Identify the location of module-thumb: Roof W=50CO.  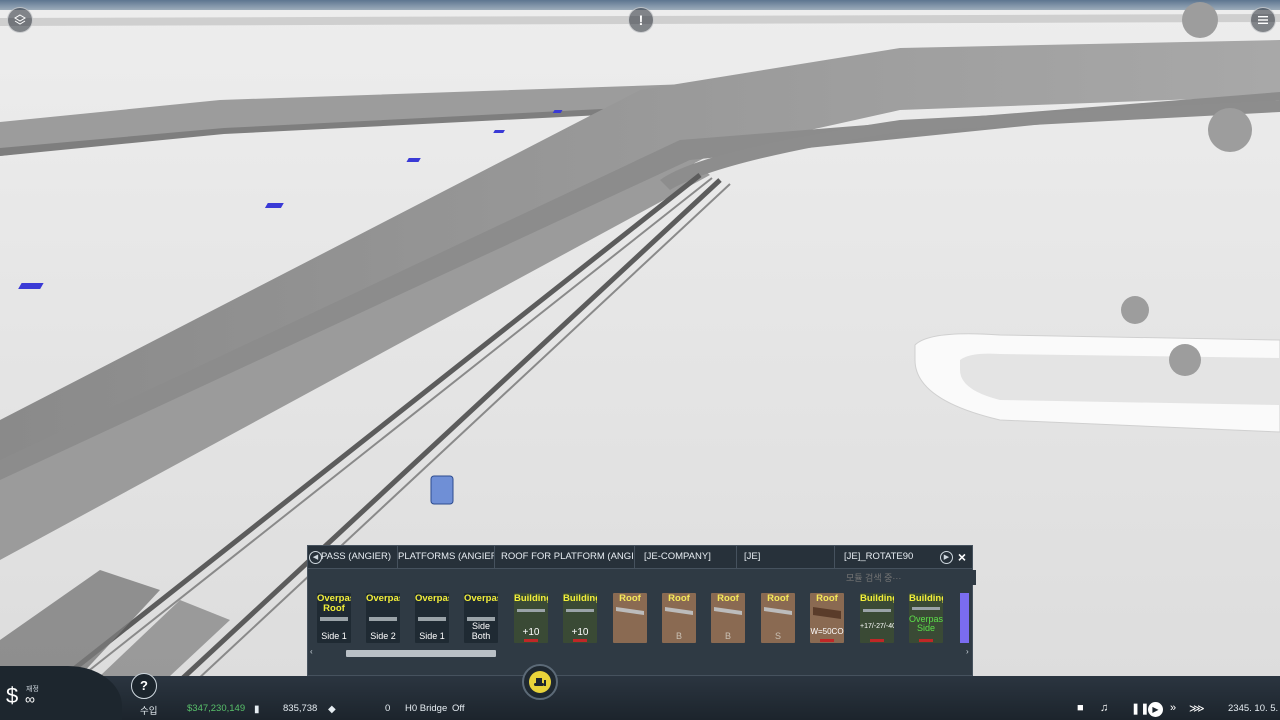
(827, 618).